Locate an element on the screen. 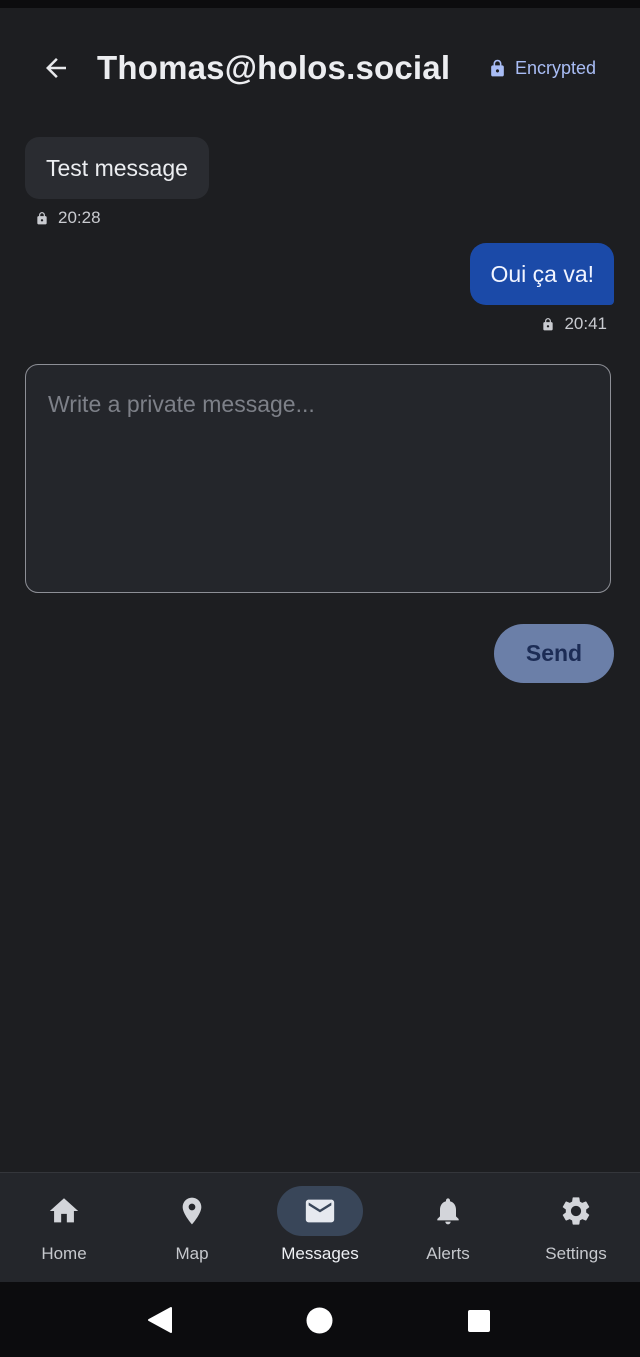 This screenshot has height=1357, width=640. nav-item-alerts: Alerts is located at coordinates (448, 1228).